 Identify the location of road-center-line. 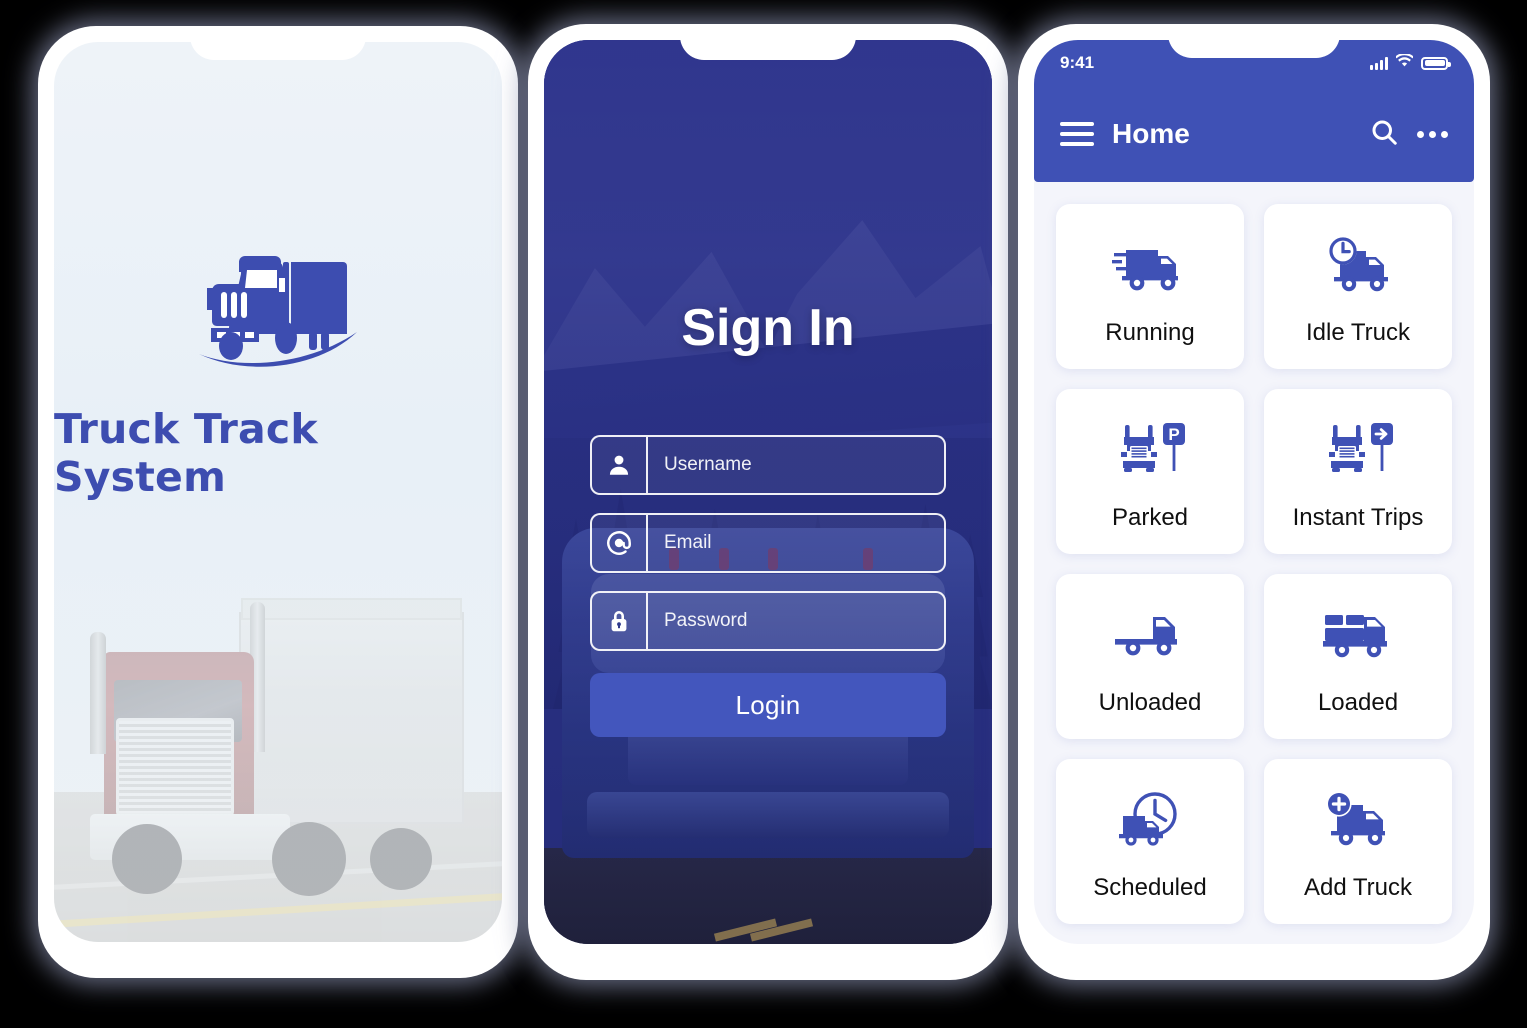
(278, 910).